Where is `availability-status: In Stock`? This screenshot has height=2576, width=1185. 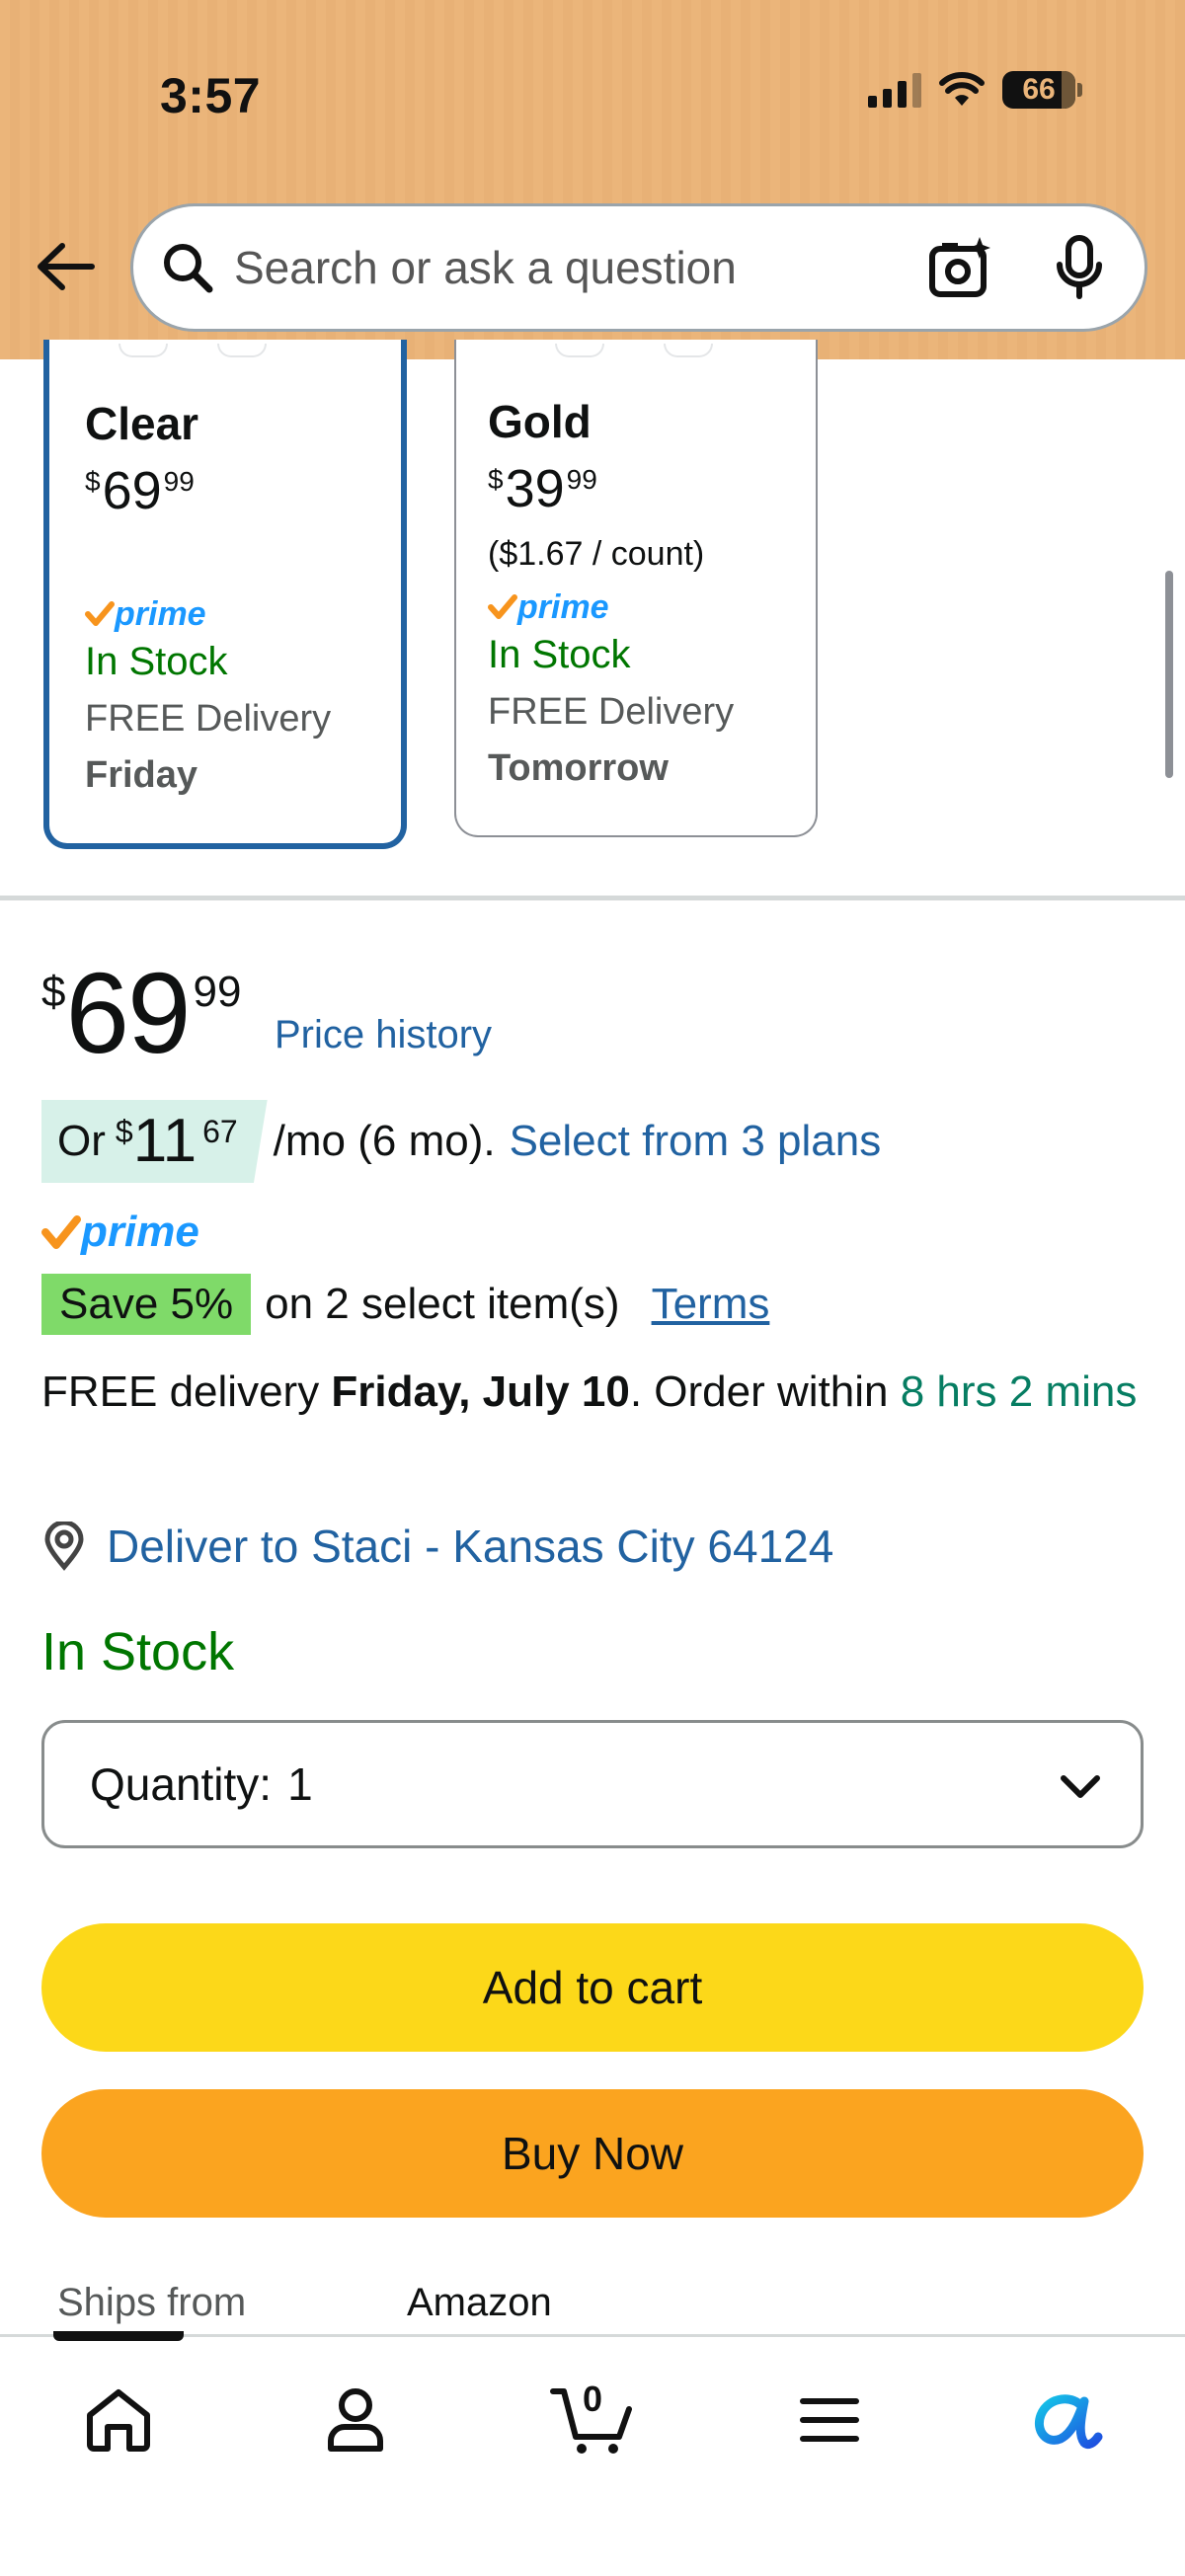
availability-status: In Stock is located at coordinates (138, 1651).